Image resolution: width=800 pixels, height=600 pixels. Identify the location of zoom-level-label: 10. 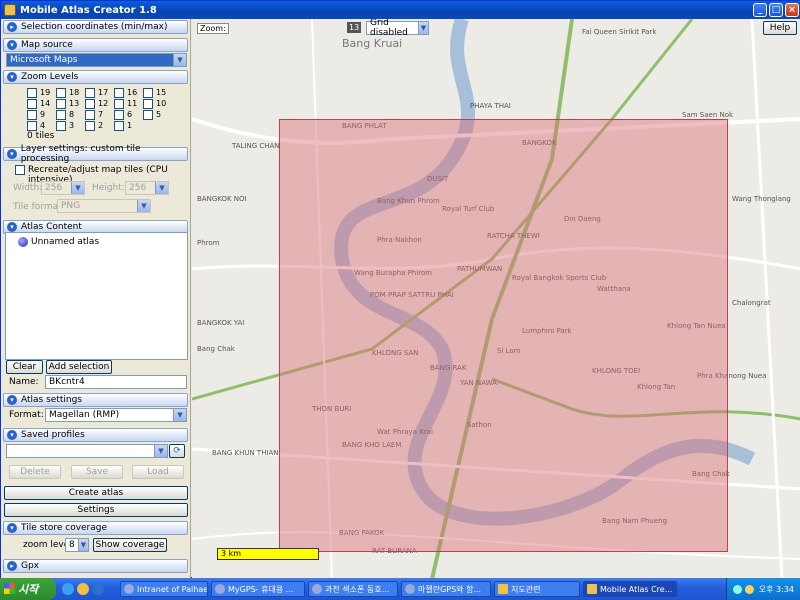
(161, 103).